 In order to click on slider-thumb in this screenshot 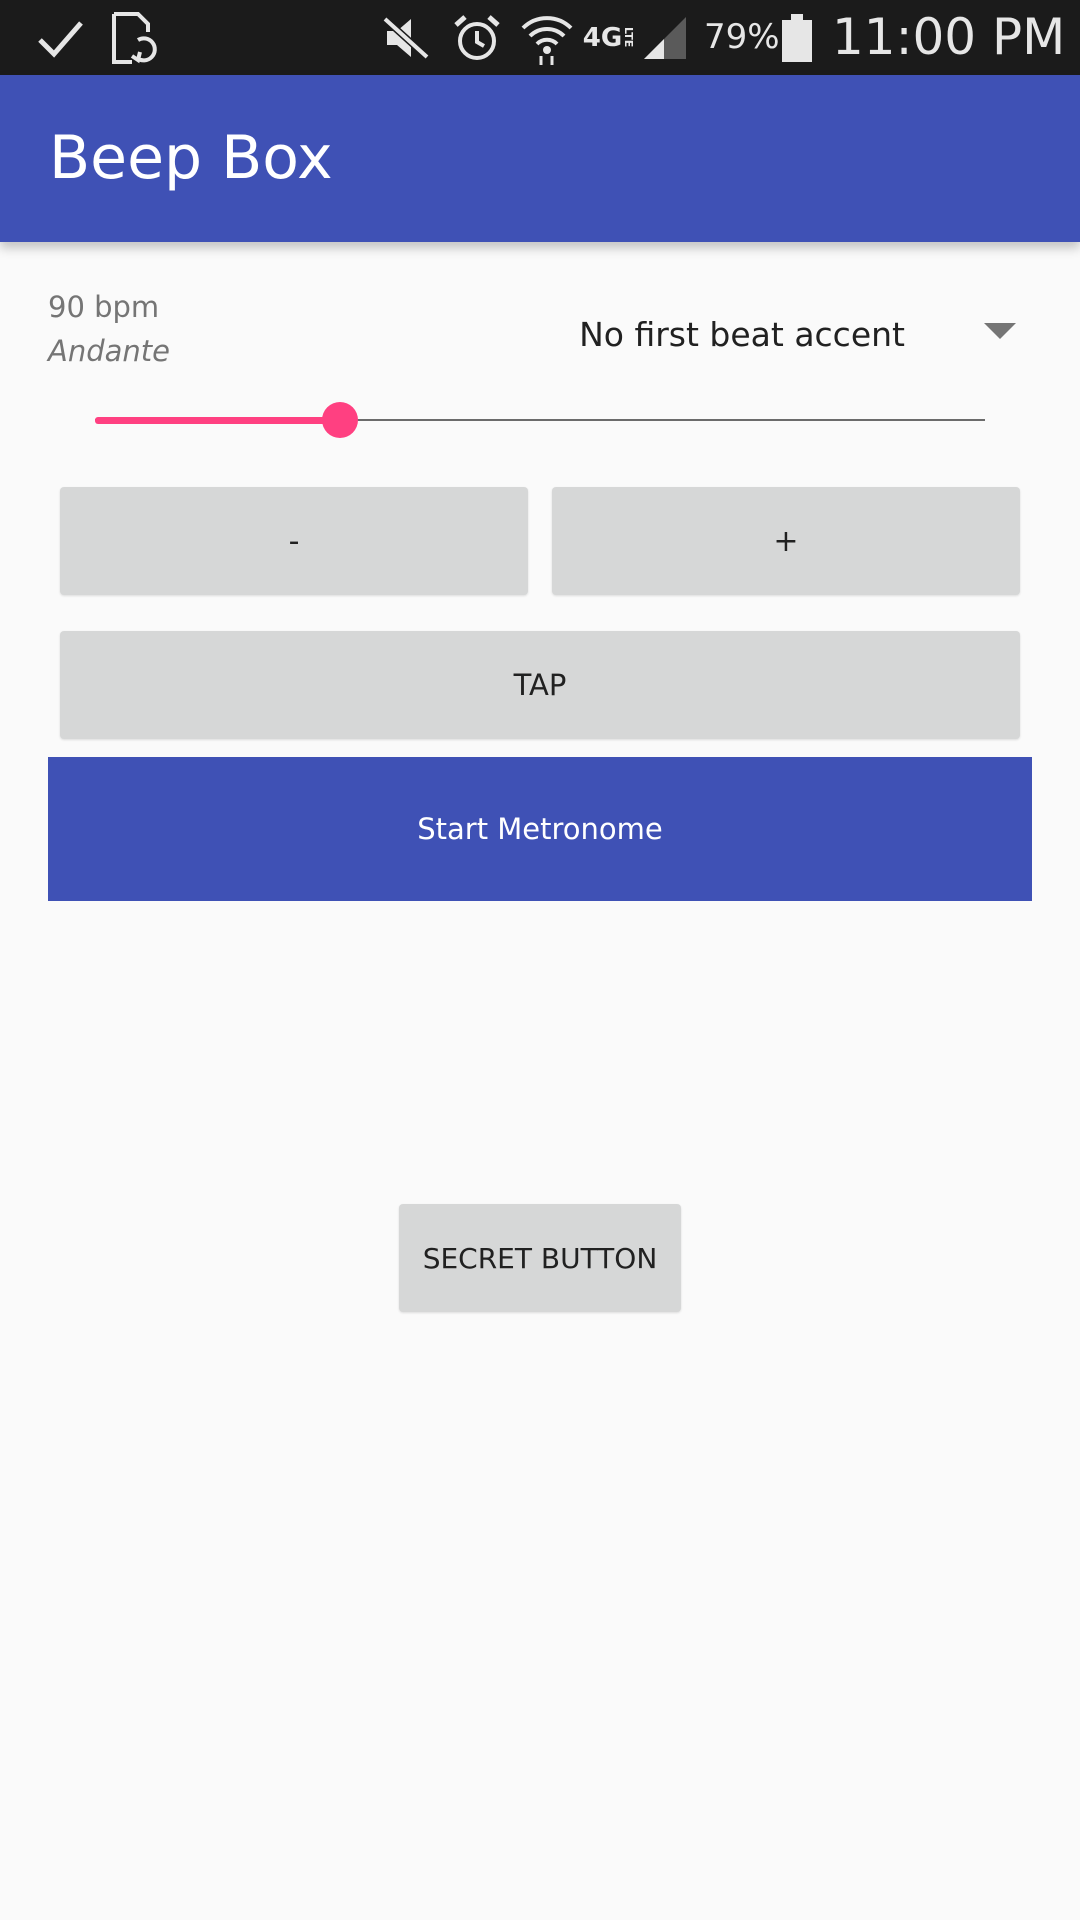, I will do `click(339, 420)`.